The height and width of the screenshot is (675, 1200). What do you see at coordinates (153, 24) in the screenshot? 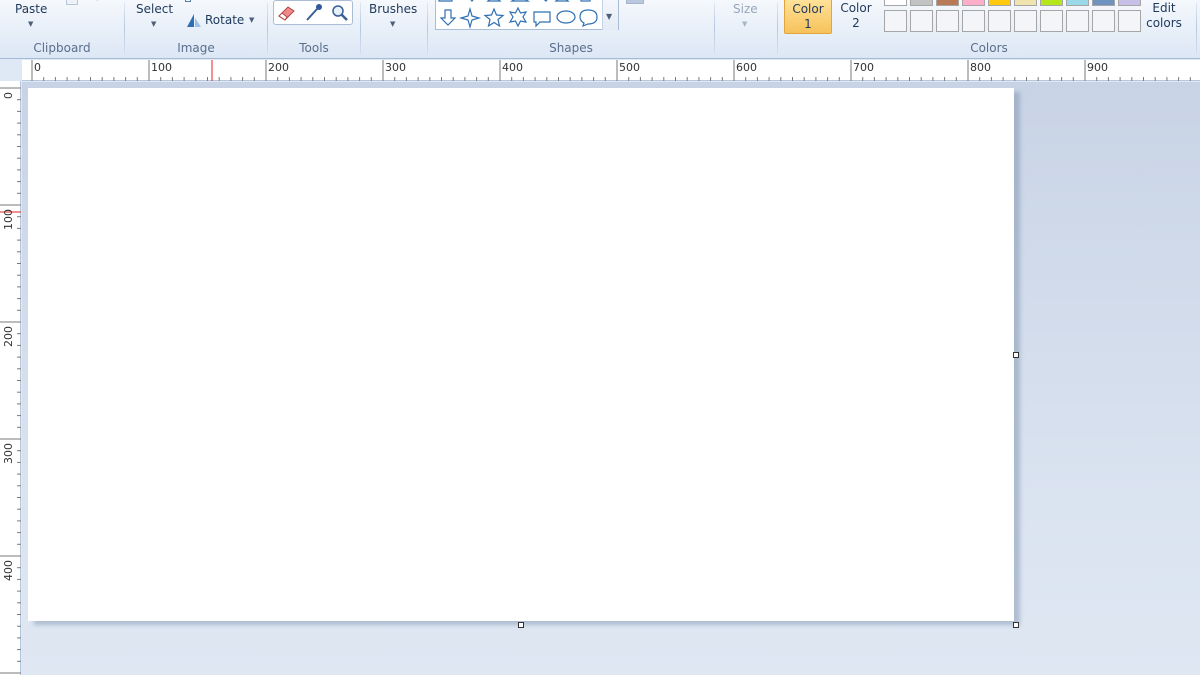
I see `select-dropdown-icon: ▼` at bounding box center [153, 24].